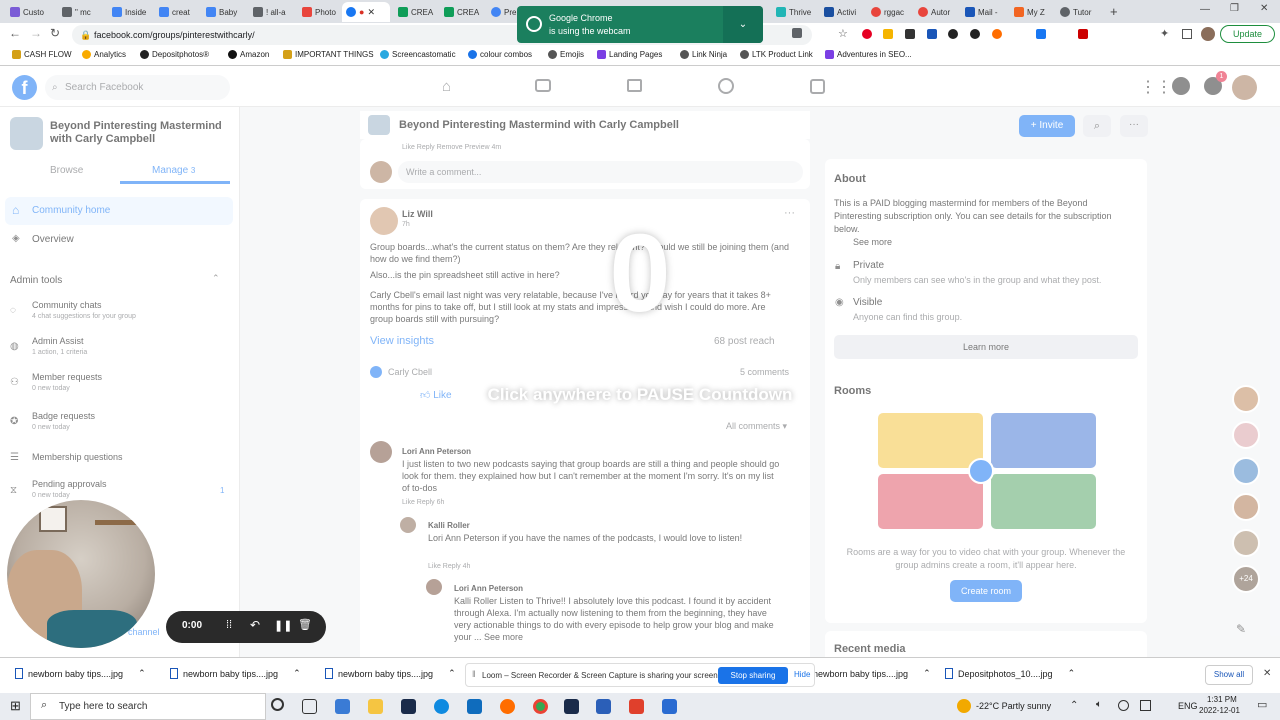 This screenshot has width=1280, height=720. I want to click on browser-tab: My Z, so click(1031, 12).